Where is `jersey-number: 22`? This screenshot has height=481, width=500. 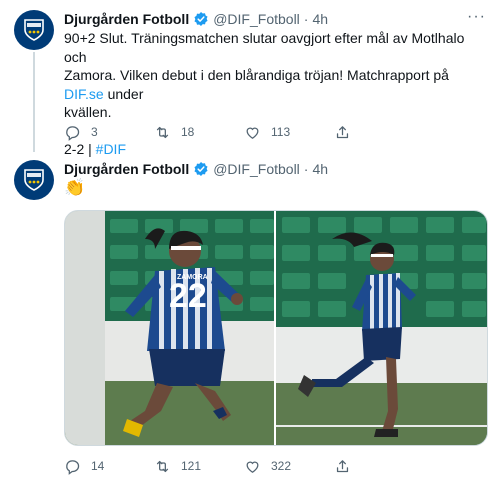 jersey-number: 22 is located at coordinates (188, 296).